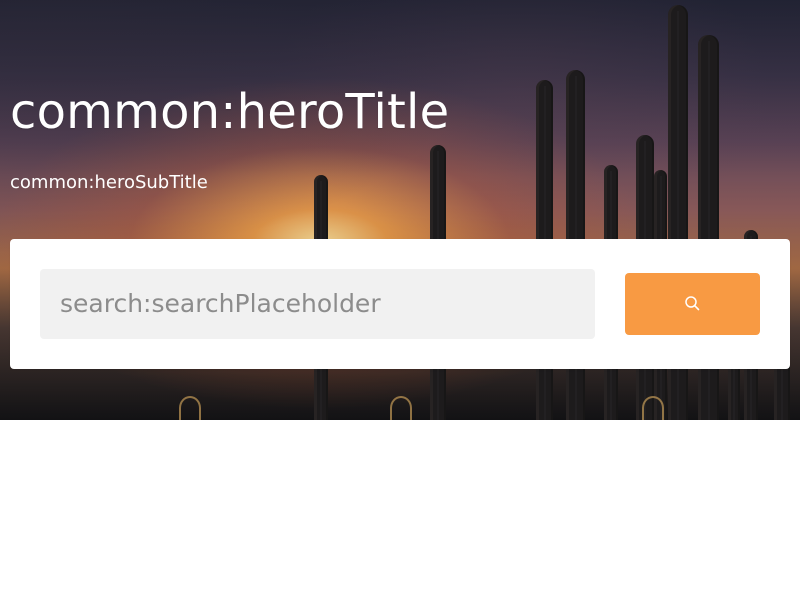  I want to click on search-button, so click(692, 304).